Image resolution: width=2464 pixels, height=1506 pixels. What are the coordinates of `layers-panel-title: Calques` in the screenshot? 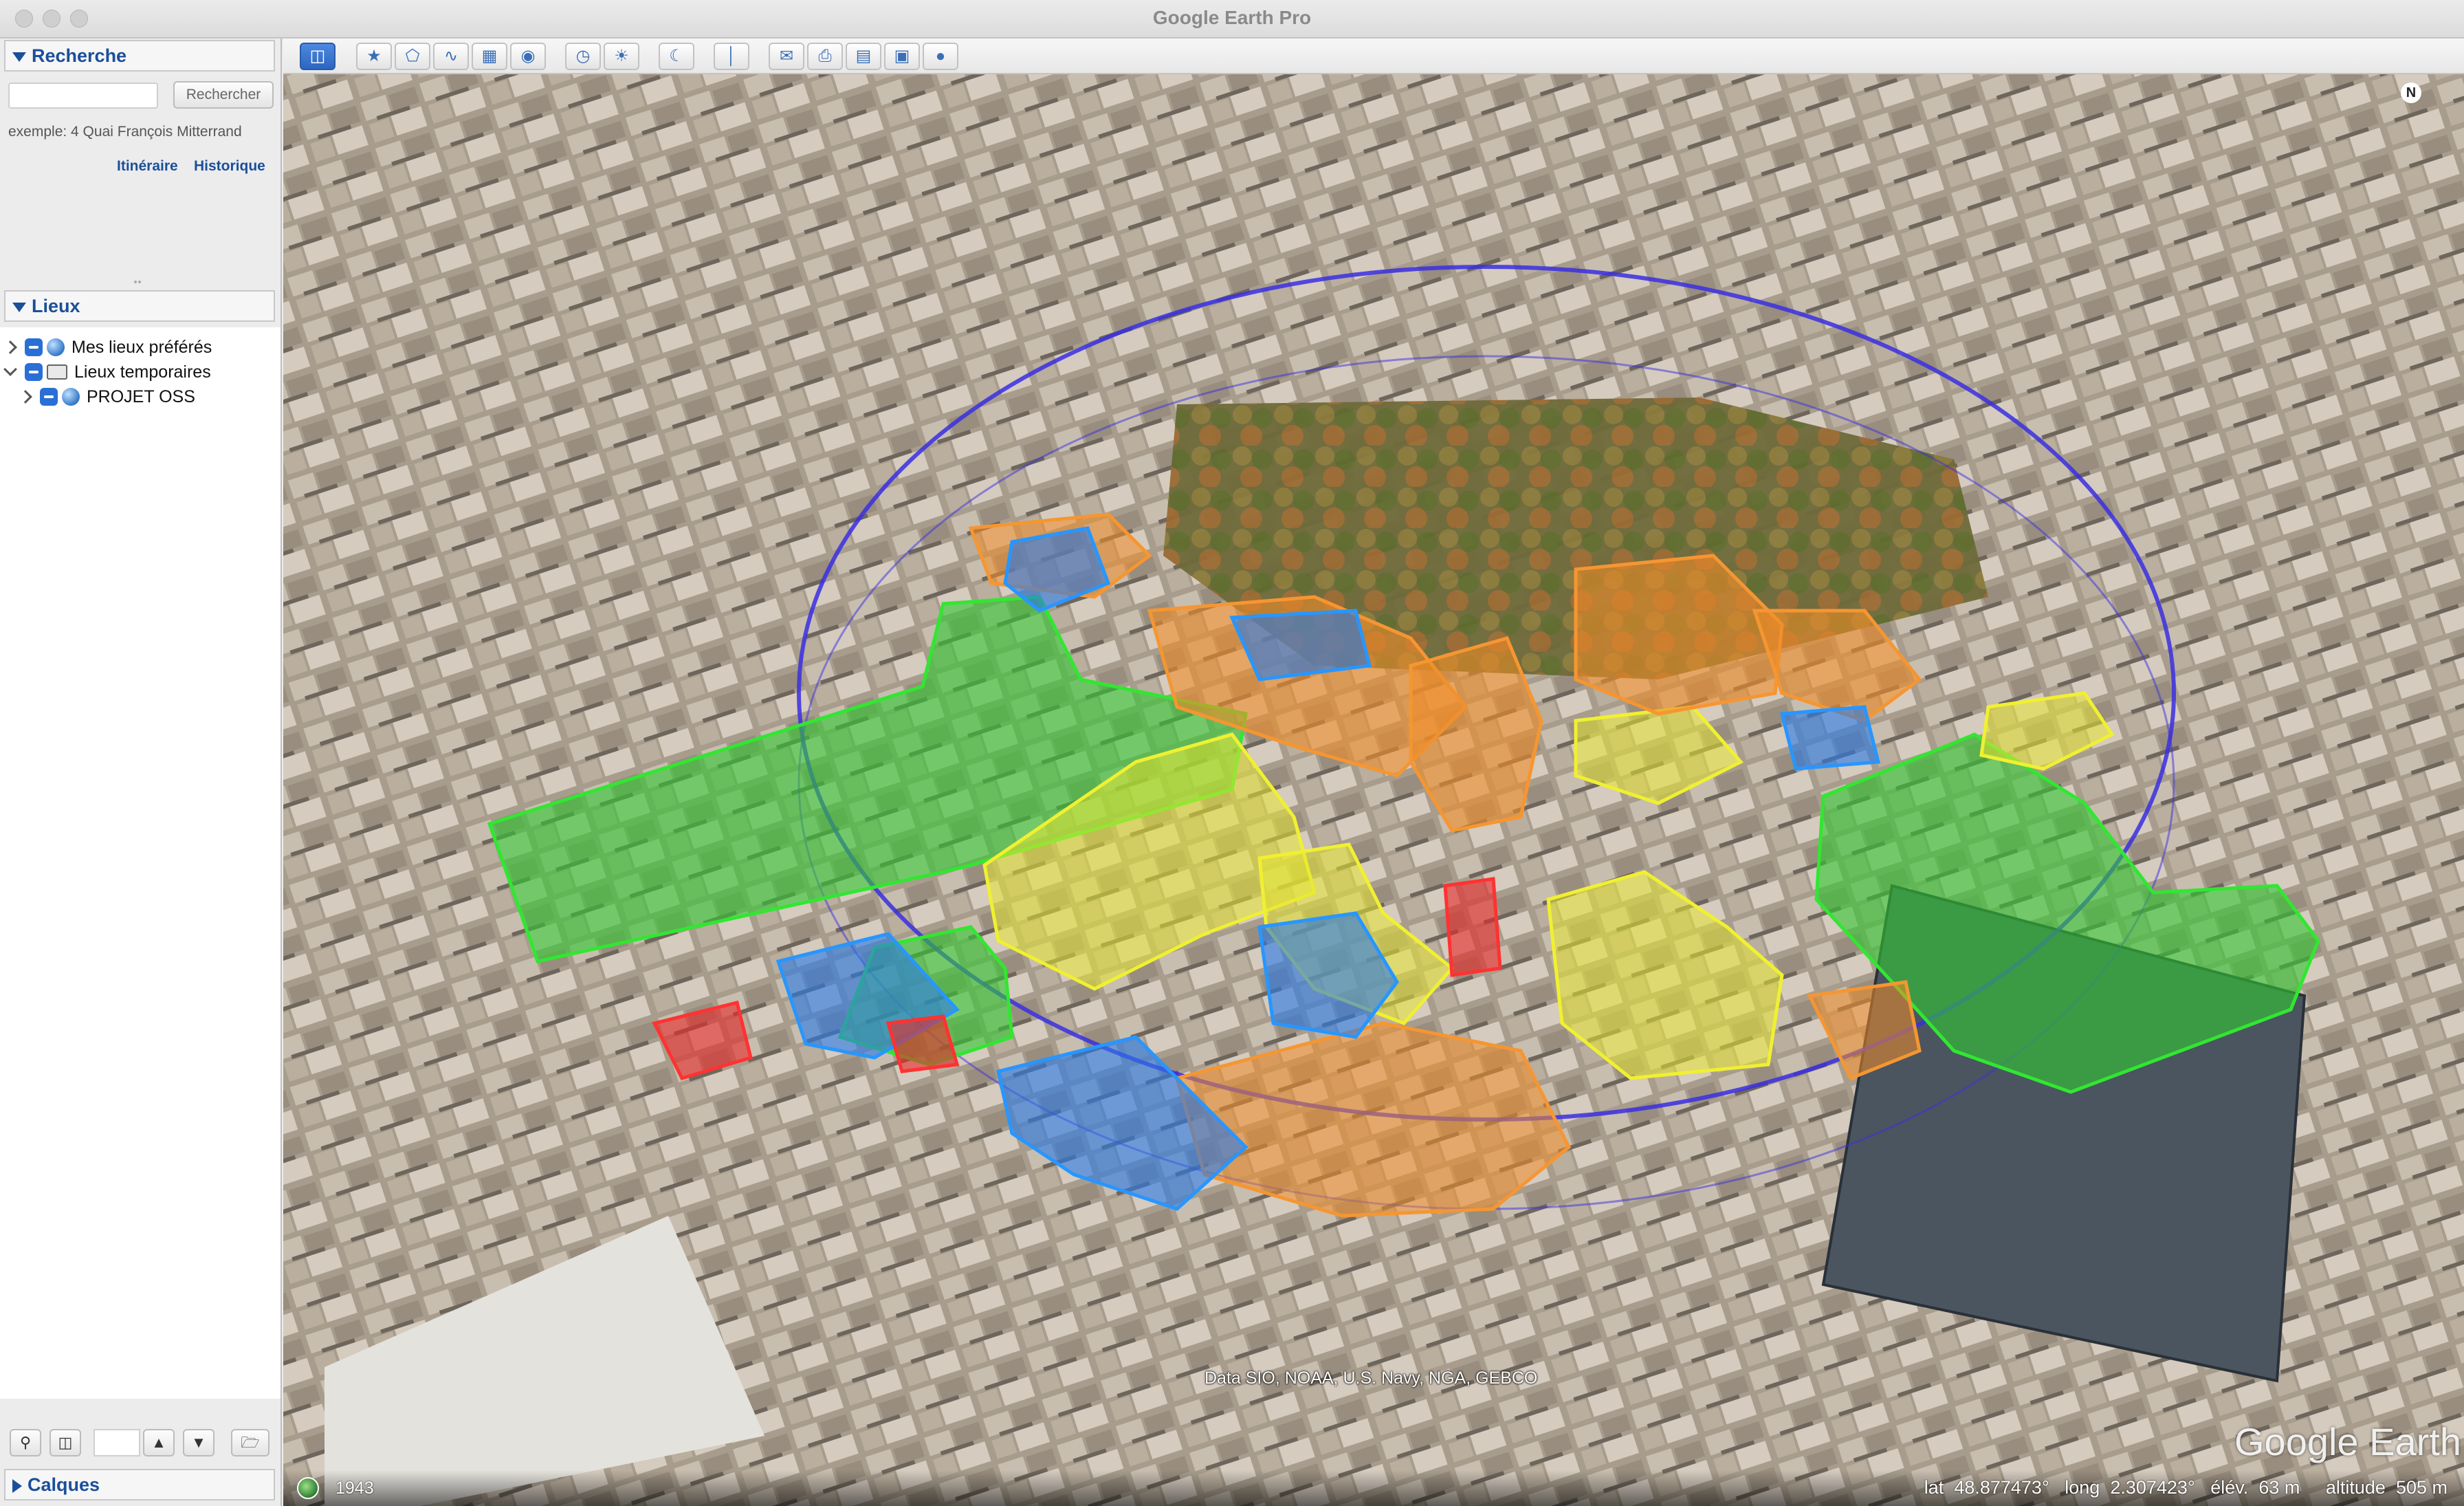 It's located at (64, 1484).